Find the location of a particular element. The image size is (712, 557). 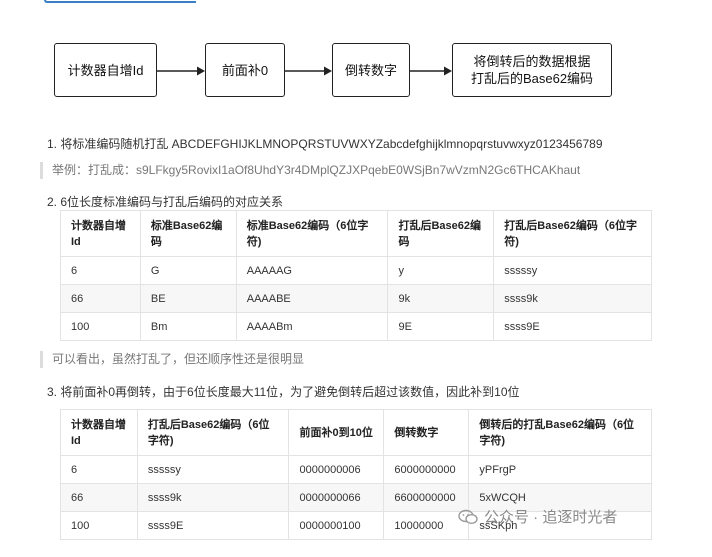

table-row: 6 sssssy 0000000006 6000000000 yPFrgP is located at coordinates (356, 469).